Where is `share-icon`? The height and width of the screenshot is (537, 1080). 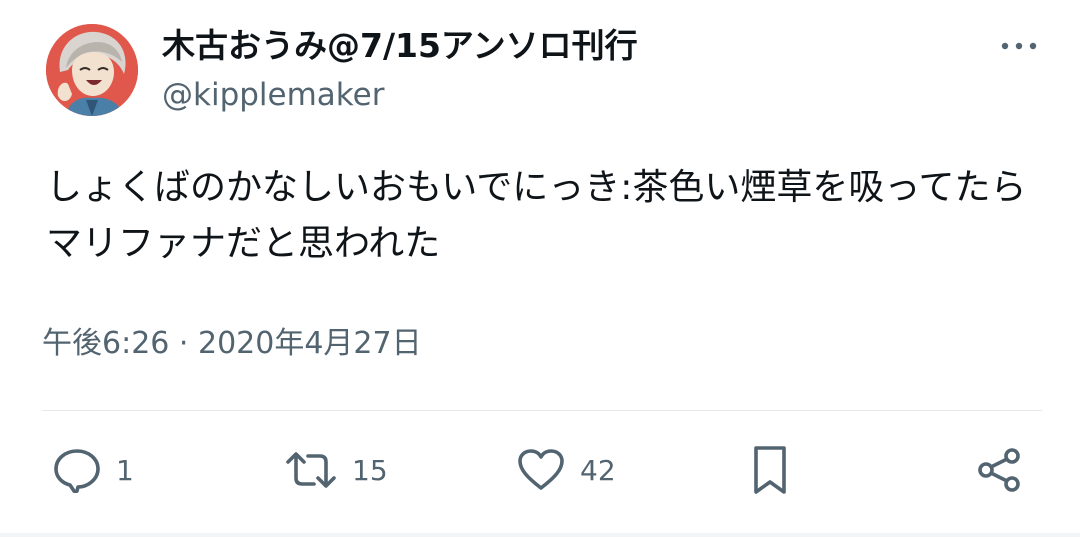
share-icon is located at coordinates (999, 470).